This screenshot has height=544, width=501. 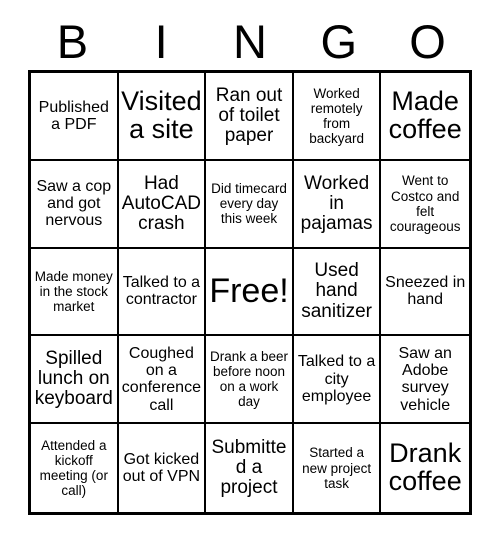 I want to click on bingo-cell-label: Made coffee, so click(x=425, y=115).